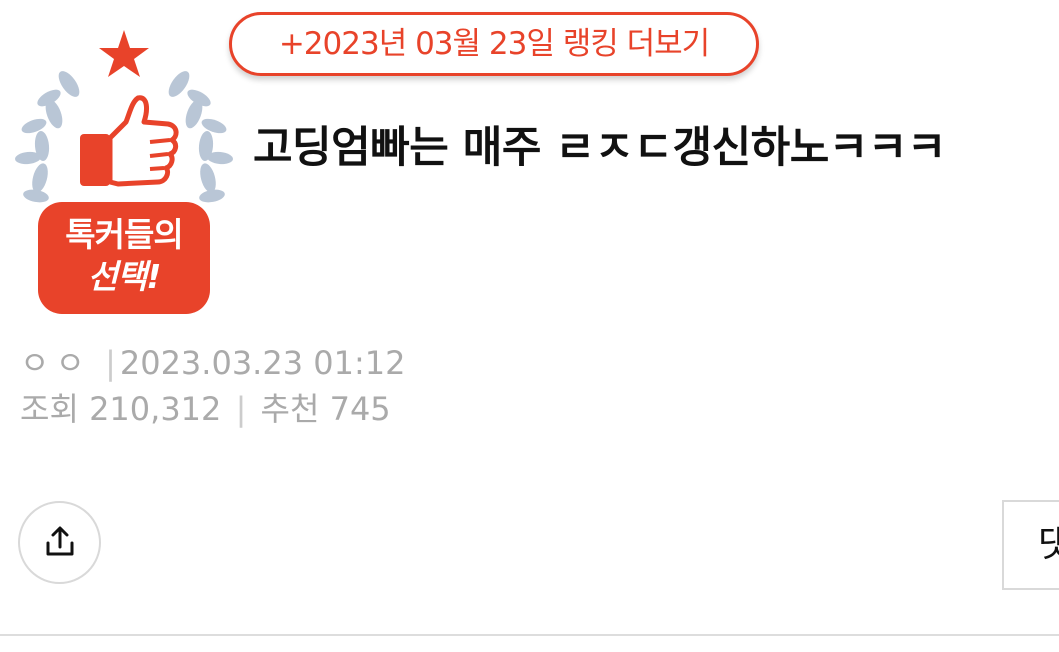  Describe the element at coordinates (360, 409) in the screenshot. I see `recommend-count: 745` at that location.